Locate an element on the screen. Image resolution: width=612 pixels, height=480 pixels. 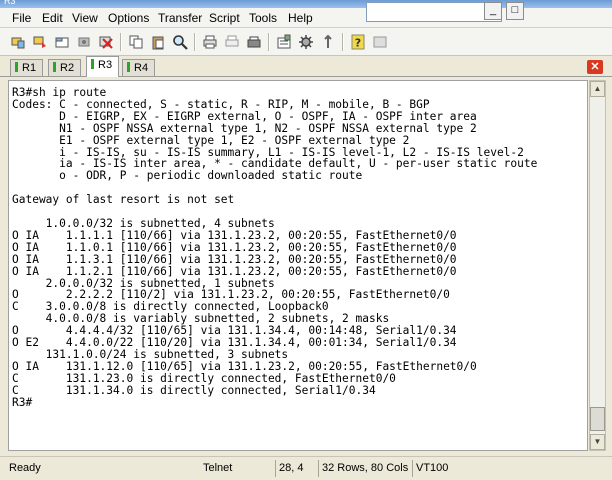
menu-transfer: Transfer is located at coordinates (180, 18).